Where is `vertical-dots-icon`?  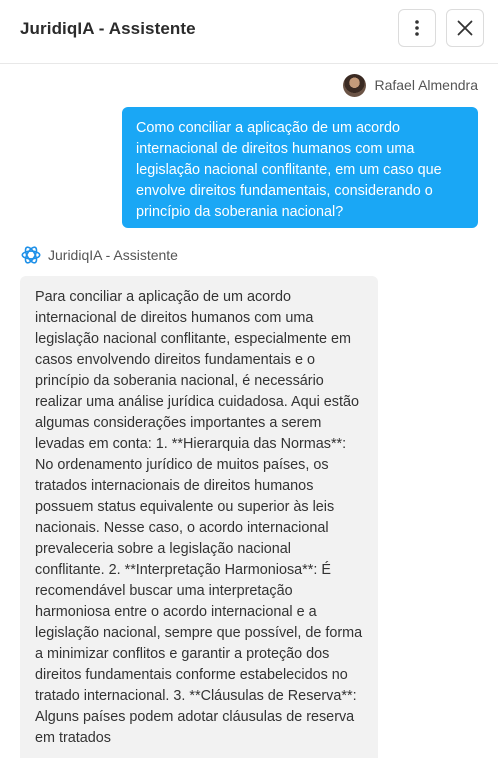
vertical-dots-icon is located at coordinates (417, 28).